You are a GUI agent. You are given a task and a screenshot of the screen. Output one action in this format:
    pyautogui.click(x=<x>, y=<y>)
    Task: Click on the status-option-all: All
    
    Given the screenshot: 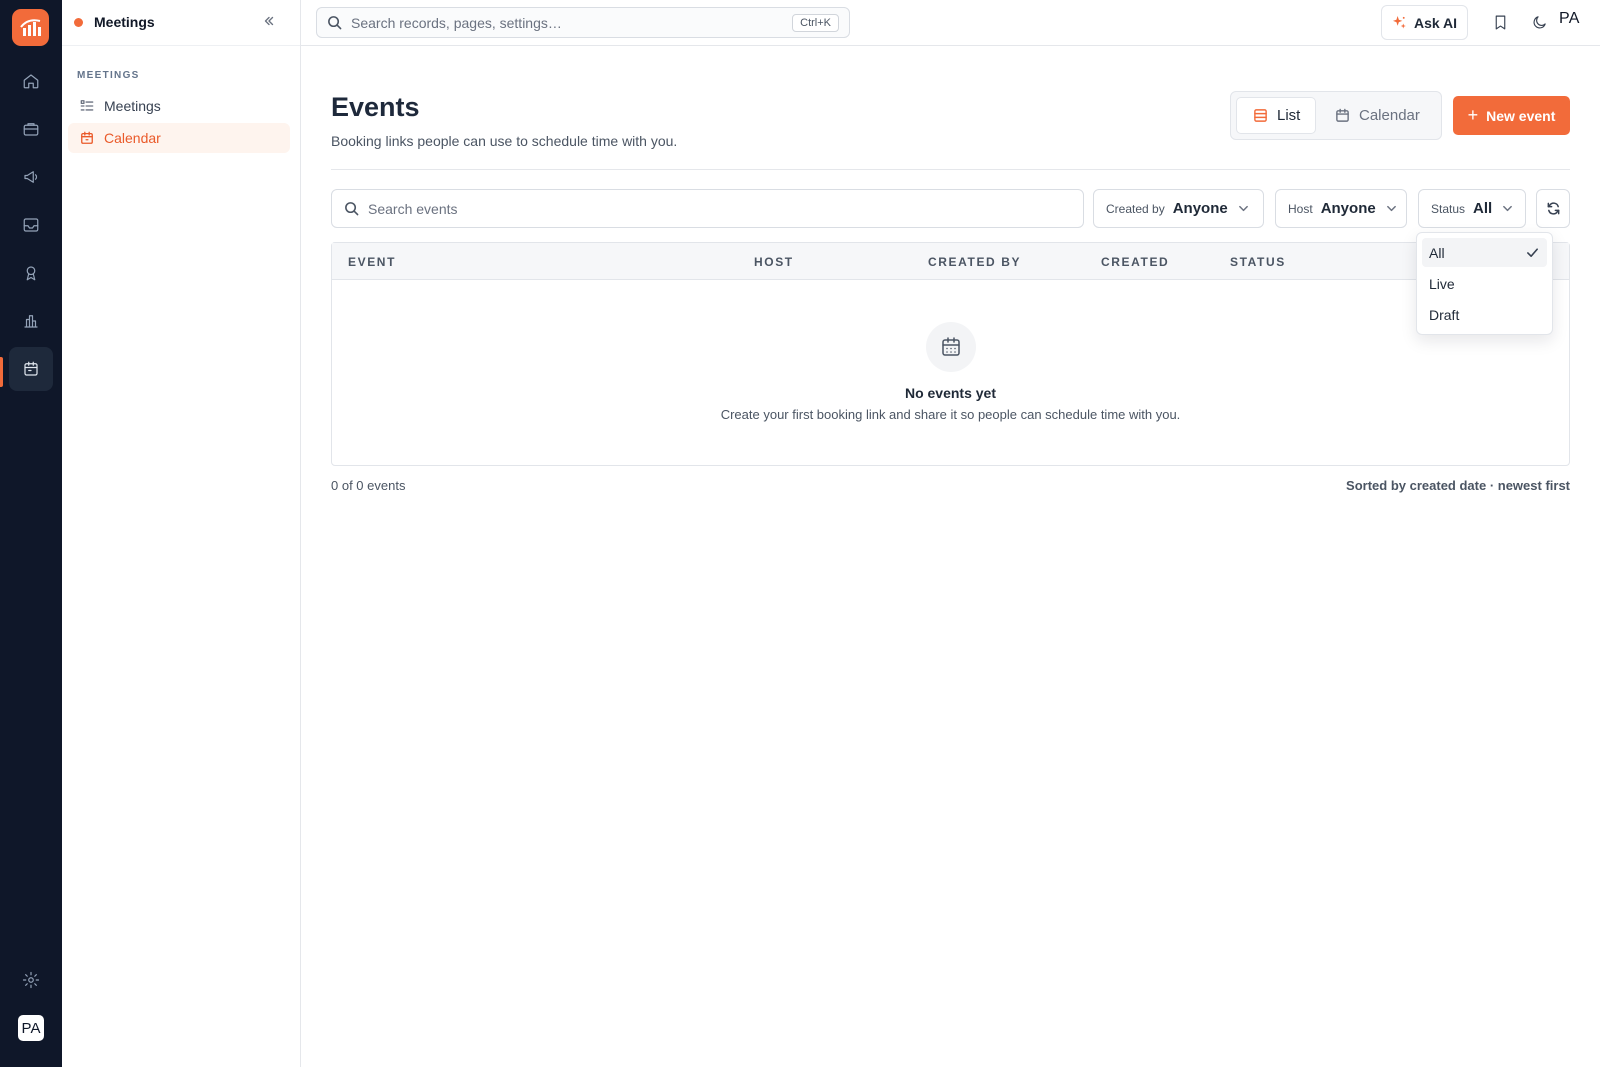 What is the action you would take?
    pyautogui.click(x=1484, y=252)
    